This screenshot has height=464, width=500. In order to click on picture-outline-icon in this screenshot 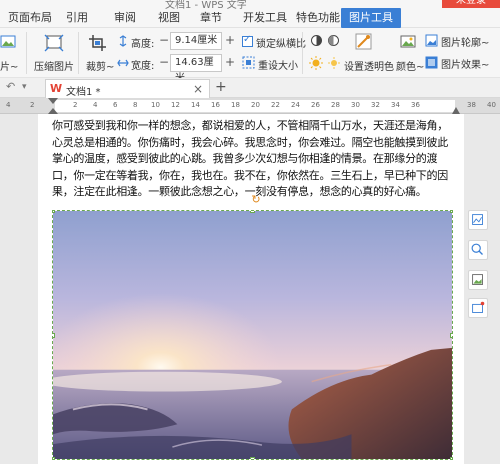, I will do `click(431, 40)`.